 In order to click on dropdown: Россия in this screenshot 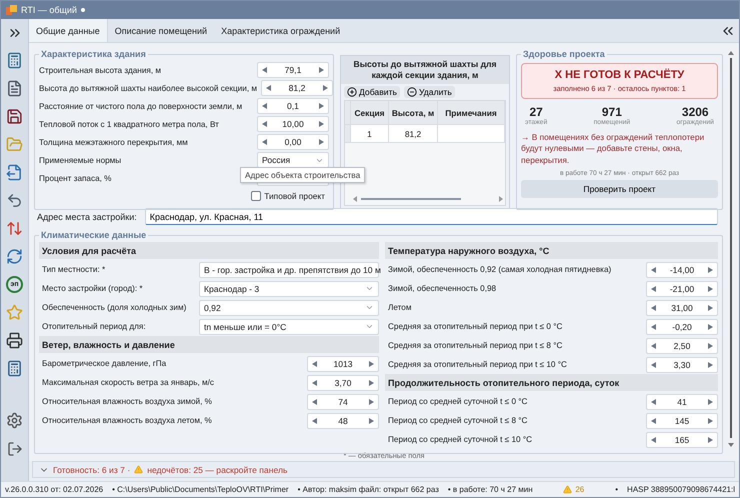, I will do `click(293, 160)`.